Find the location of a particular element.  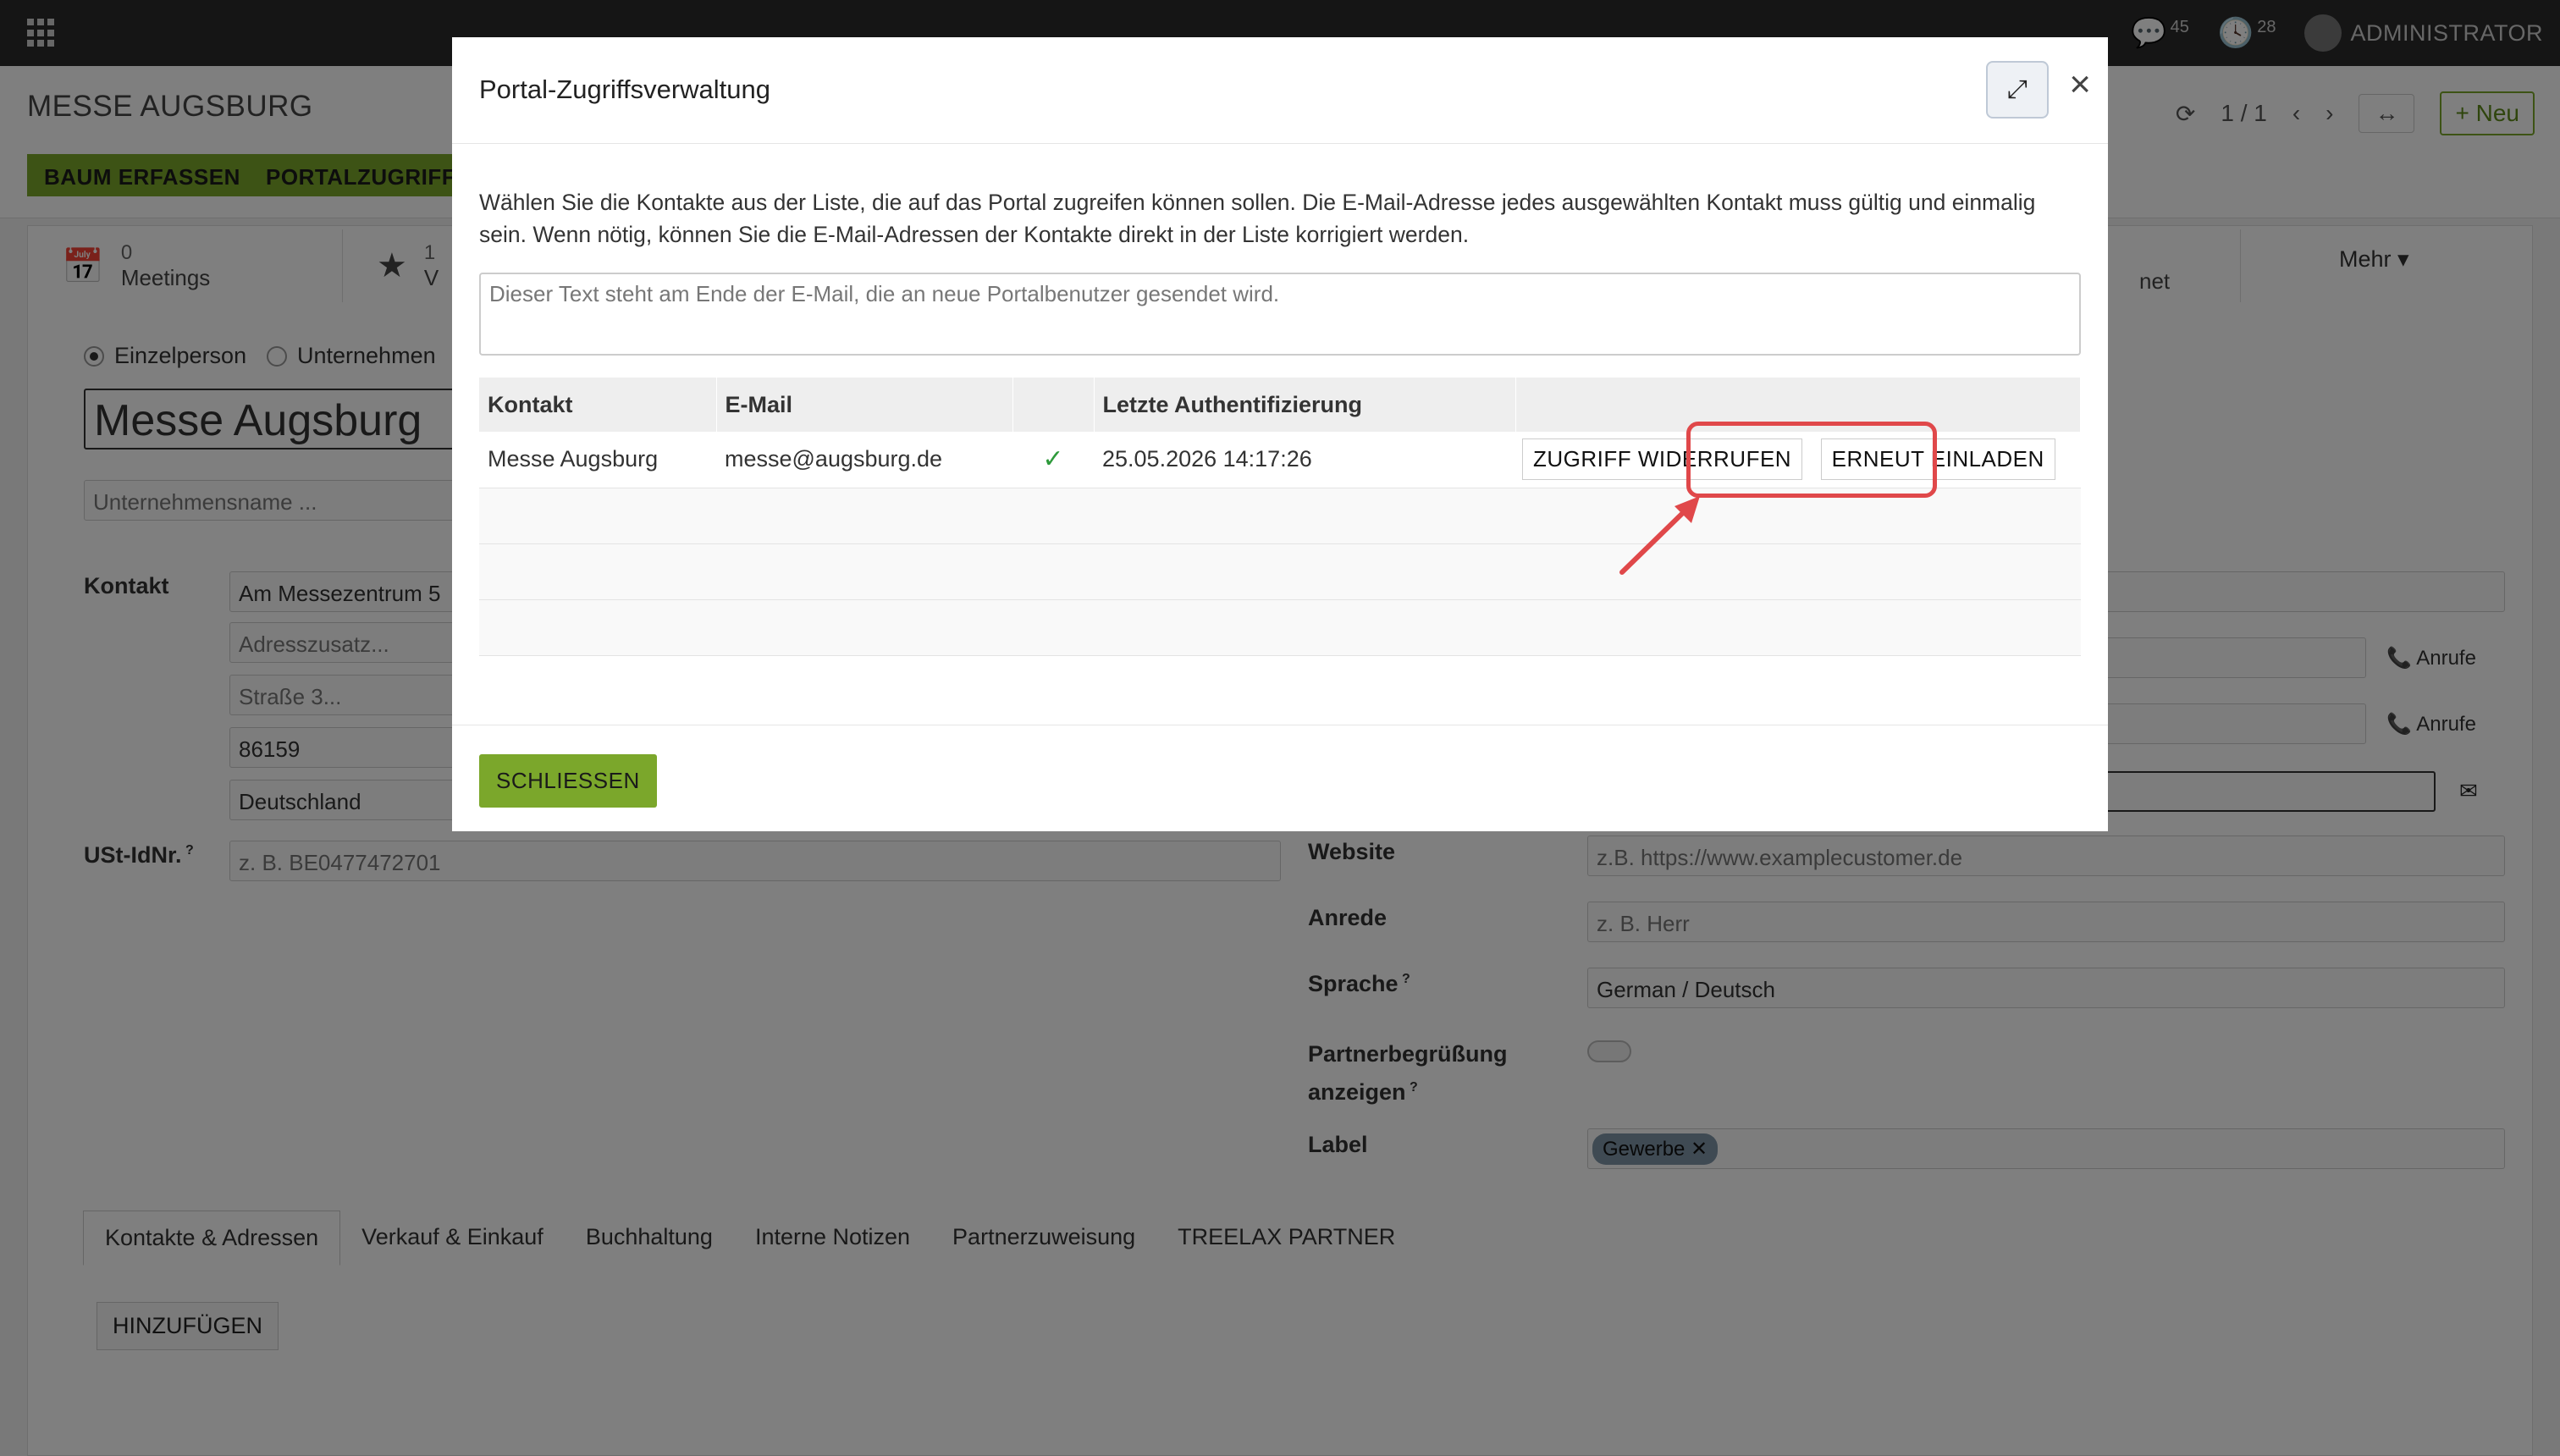

expand-icon: ⤢ is located at coordinates (2017, 90).